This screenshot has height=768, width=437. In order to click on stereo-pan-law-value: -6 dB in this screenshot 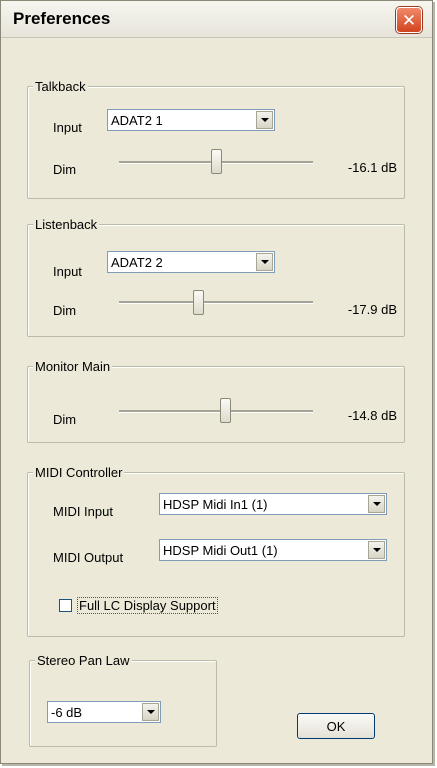, I will do `click(67, 712)`.